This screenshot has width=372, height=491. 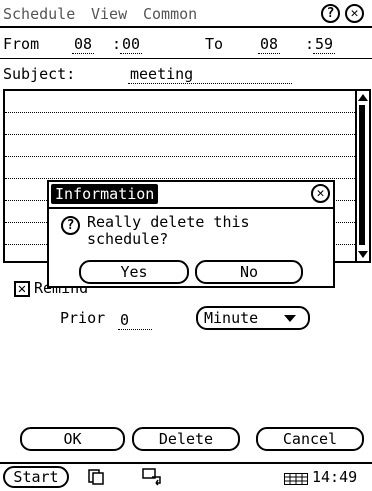 What do you see at coordinates (310, 439) in the screenshot?
I see `cancel-button: Cancel` at bounding box center [310, 439].